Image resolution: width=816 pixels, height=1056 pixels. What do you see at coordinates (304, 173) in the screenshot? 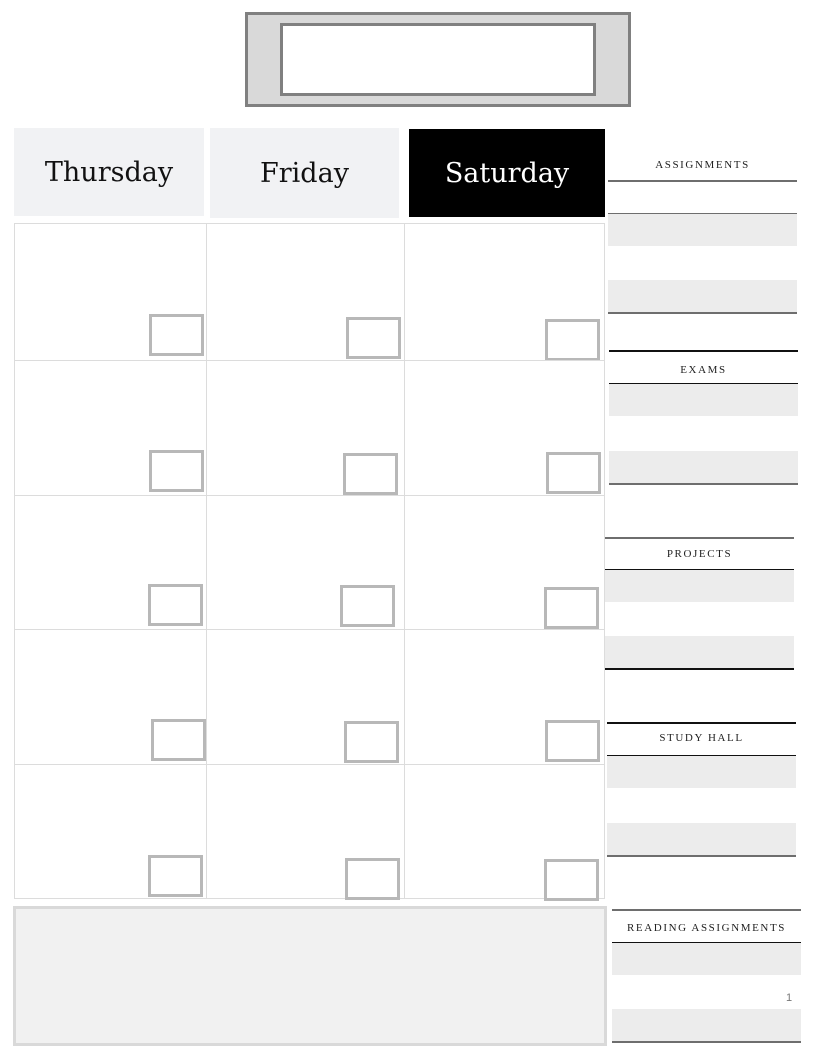
I see `day-header-friday: Friday` at bounding box center [304, 173].